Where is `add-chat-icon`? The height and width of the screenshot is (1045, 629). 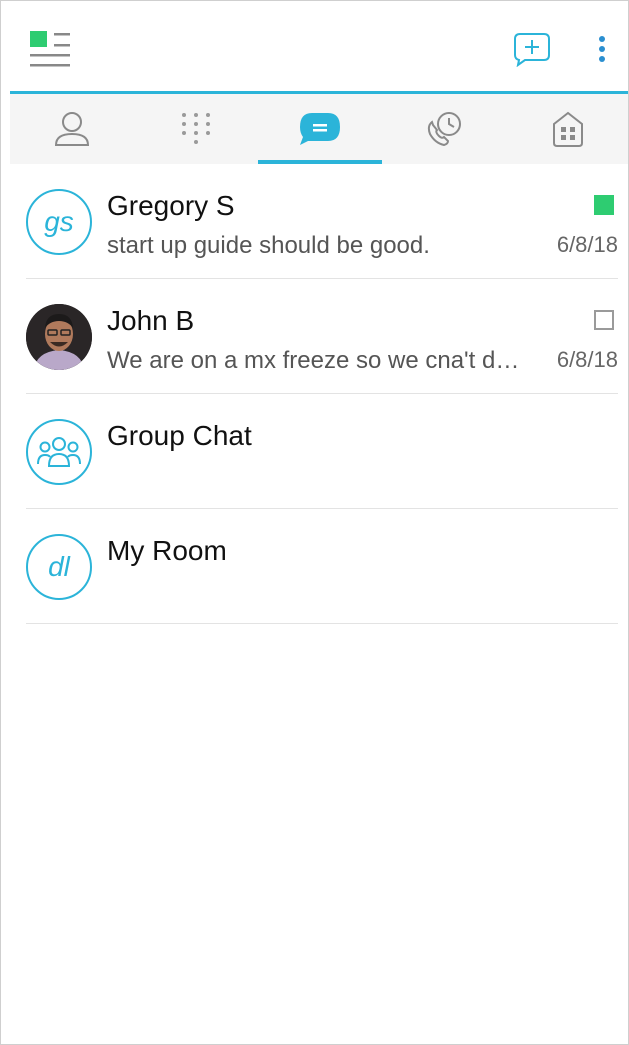
add-chat-icon is located at coordinates (532, 50).